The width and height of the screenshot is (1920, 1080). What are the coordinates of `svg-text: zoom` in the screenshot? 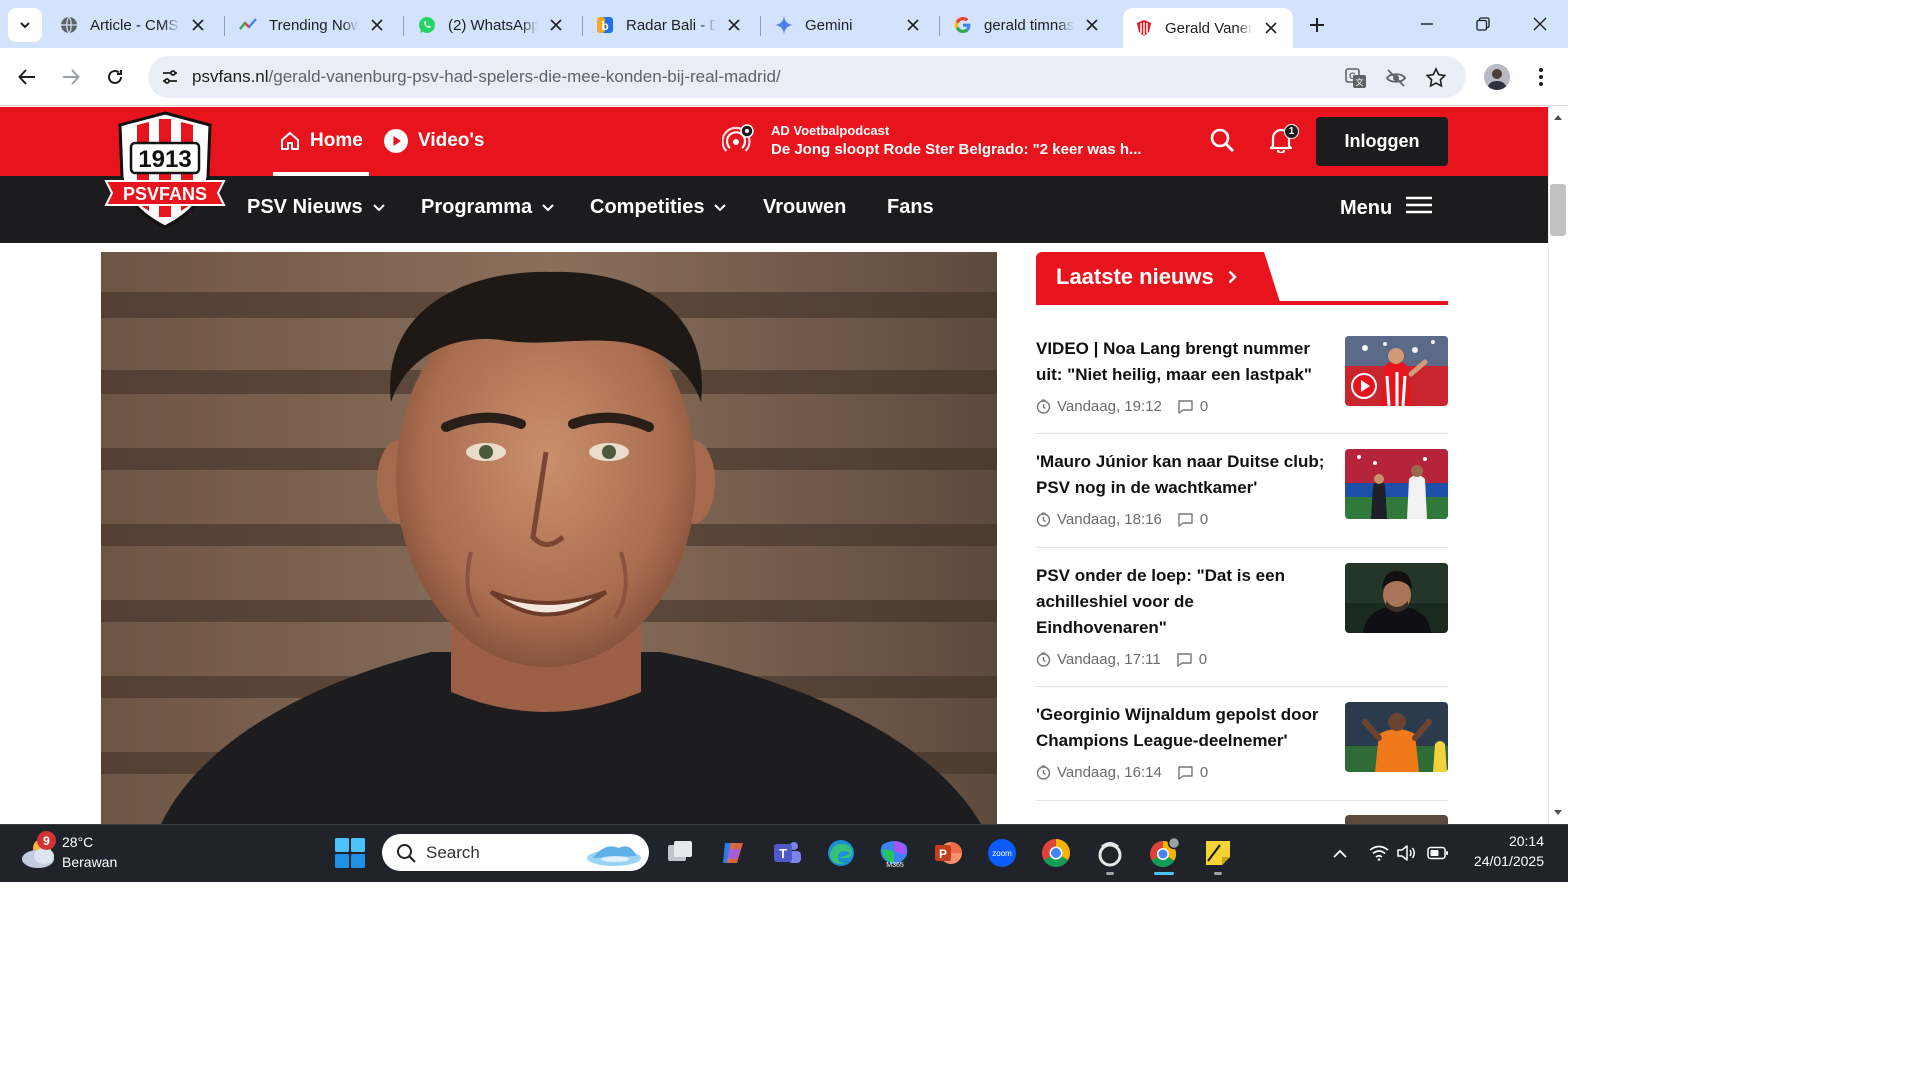 It's located at (1002, 853).